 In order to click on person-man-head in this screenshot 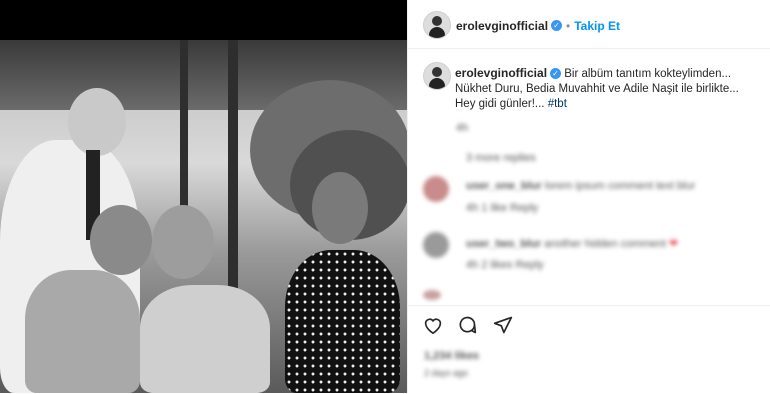, I will do `click(97, 122)`.